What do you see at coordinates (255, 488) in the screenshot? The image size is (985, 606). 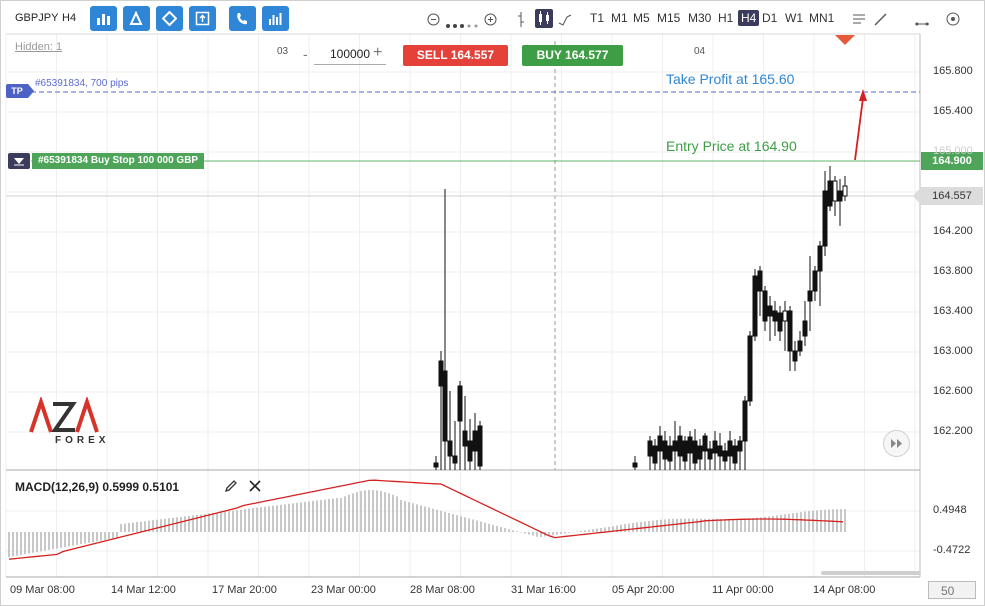 I see `close-indicator-icon` at bounding box center [255, 488].